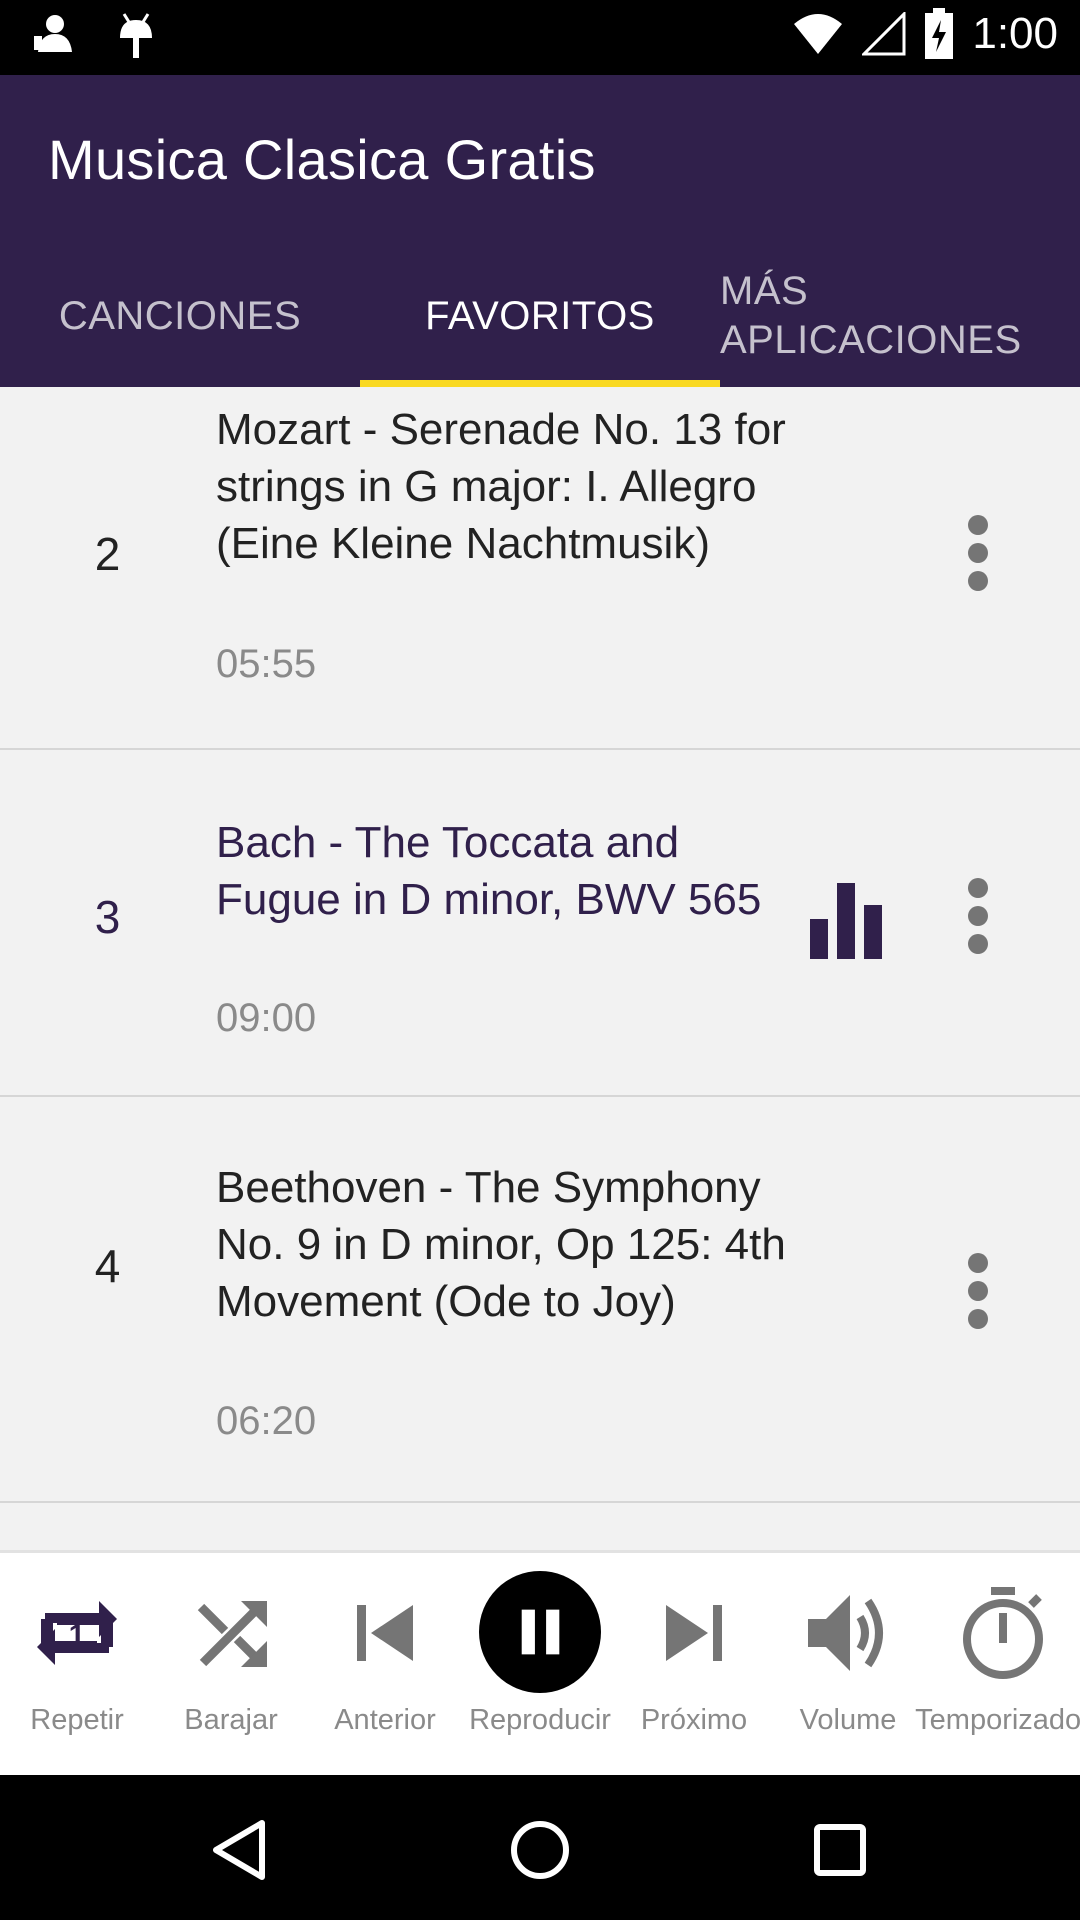 This screenshot has width=1080, height=1920. Describe the element at coordinates (77, 1665) in the screenshot. I see `repeat-button: 1 Repetir` at that location.